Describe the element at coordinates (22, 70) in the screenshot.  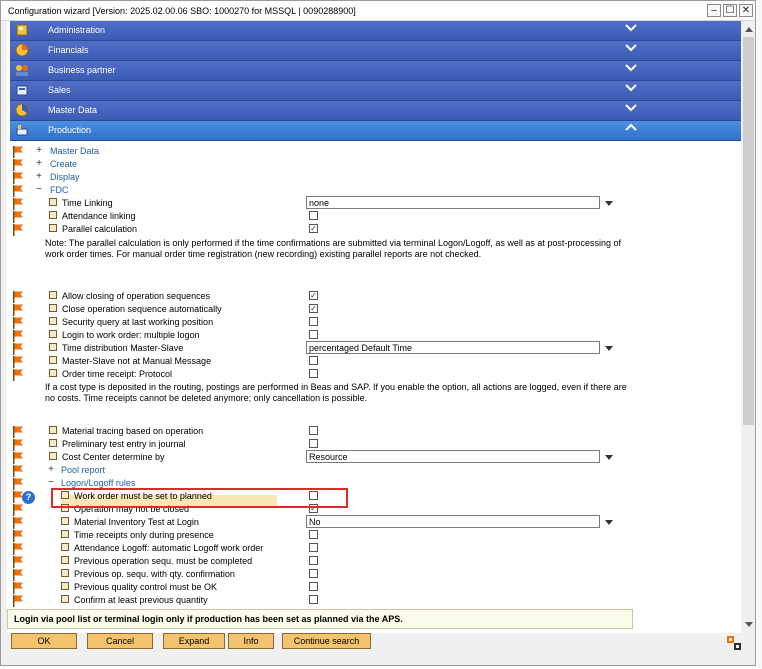
I see `business-partner-icon` at that location.